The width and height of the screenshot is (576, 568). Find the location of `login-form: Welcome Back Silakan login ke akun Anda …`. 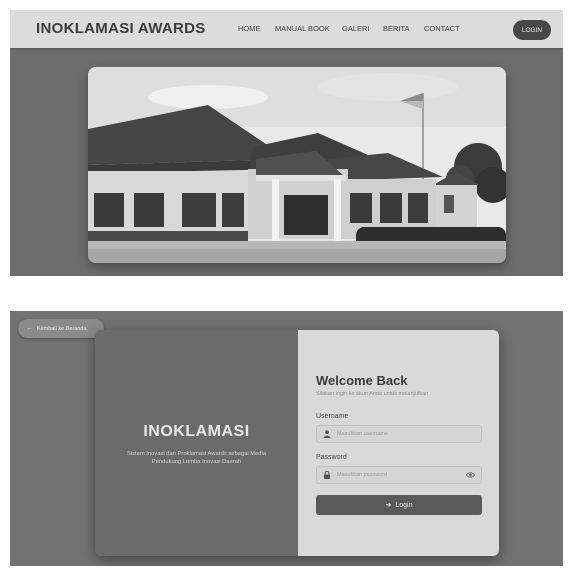

login-form: Welcome Back Silakan login ke akun Anda … is located at coordinates (398, 443).